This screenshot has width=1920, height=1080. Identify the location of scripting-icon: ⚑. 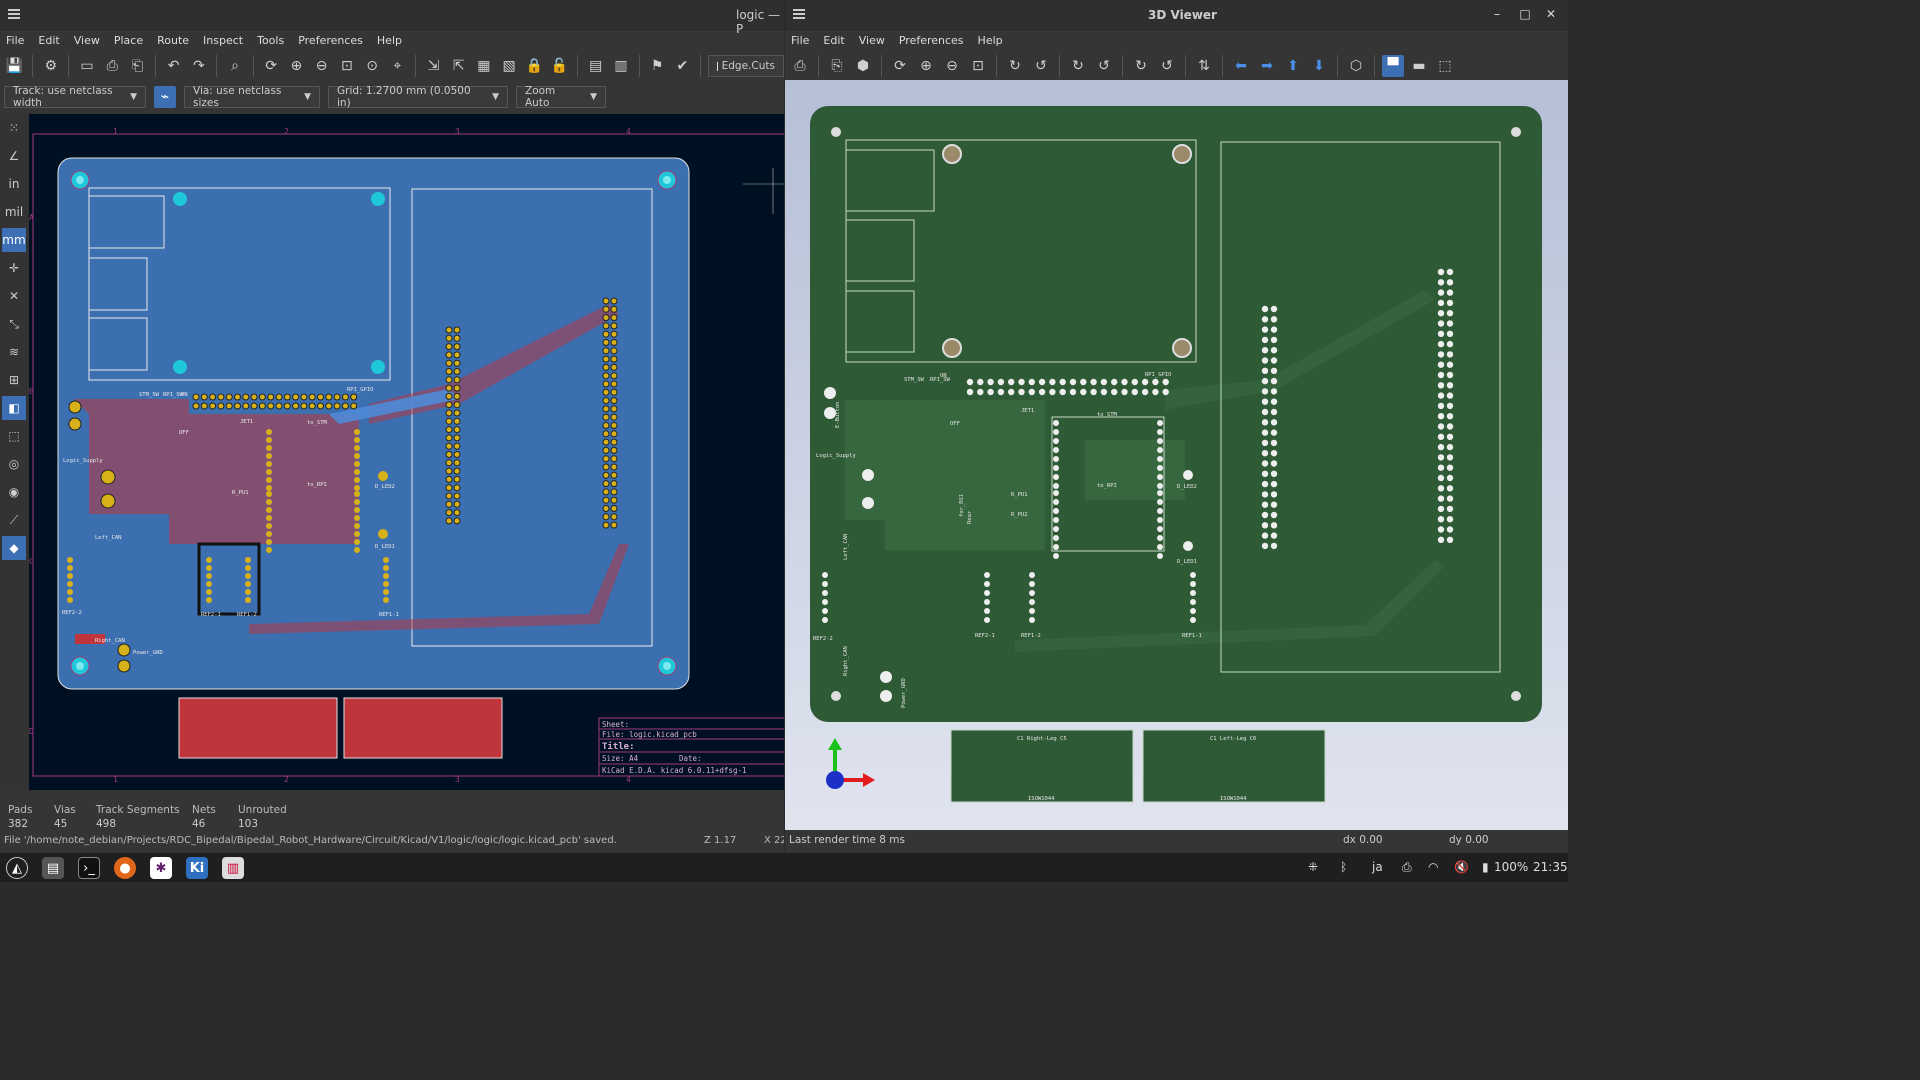
(657, 66).